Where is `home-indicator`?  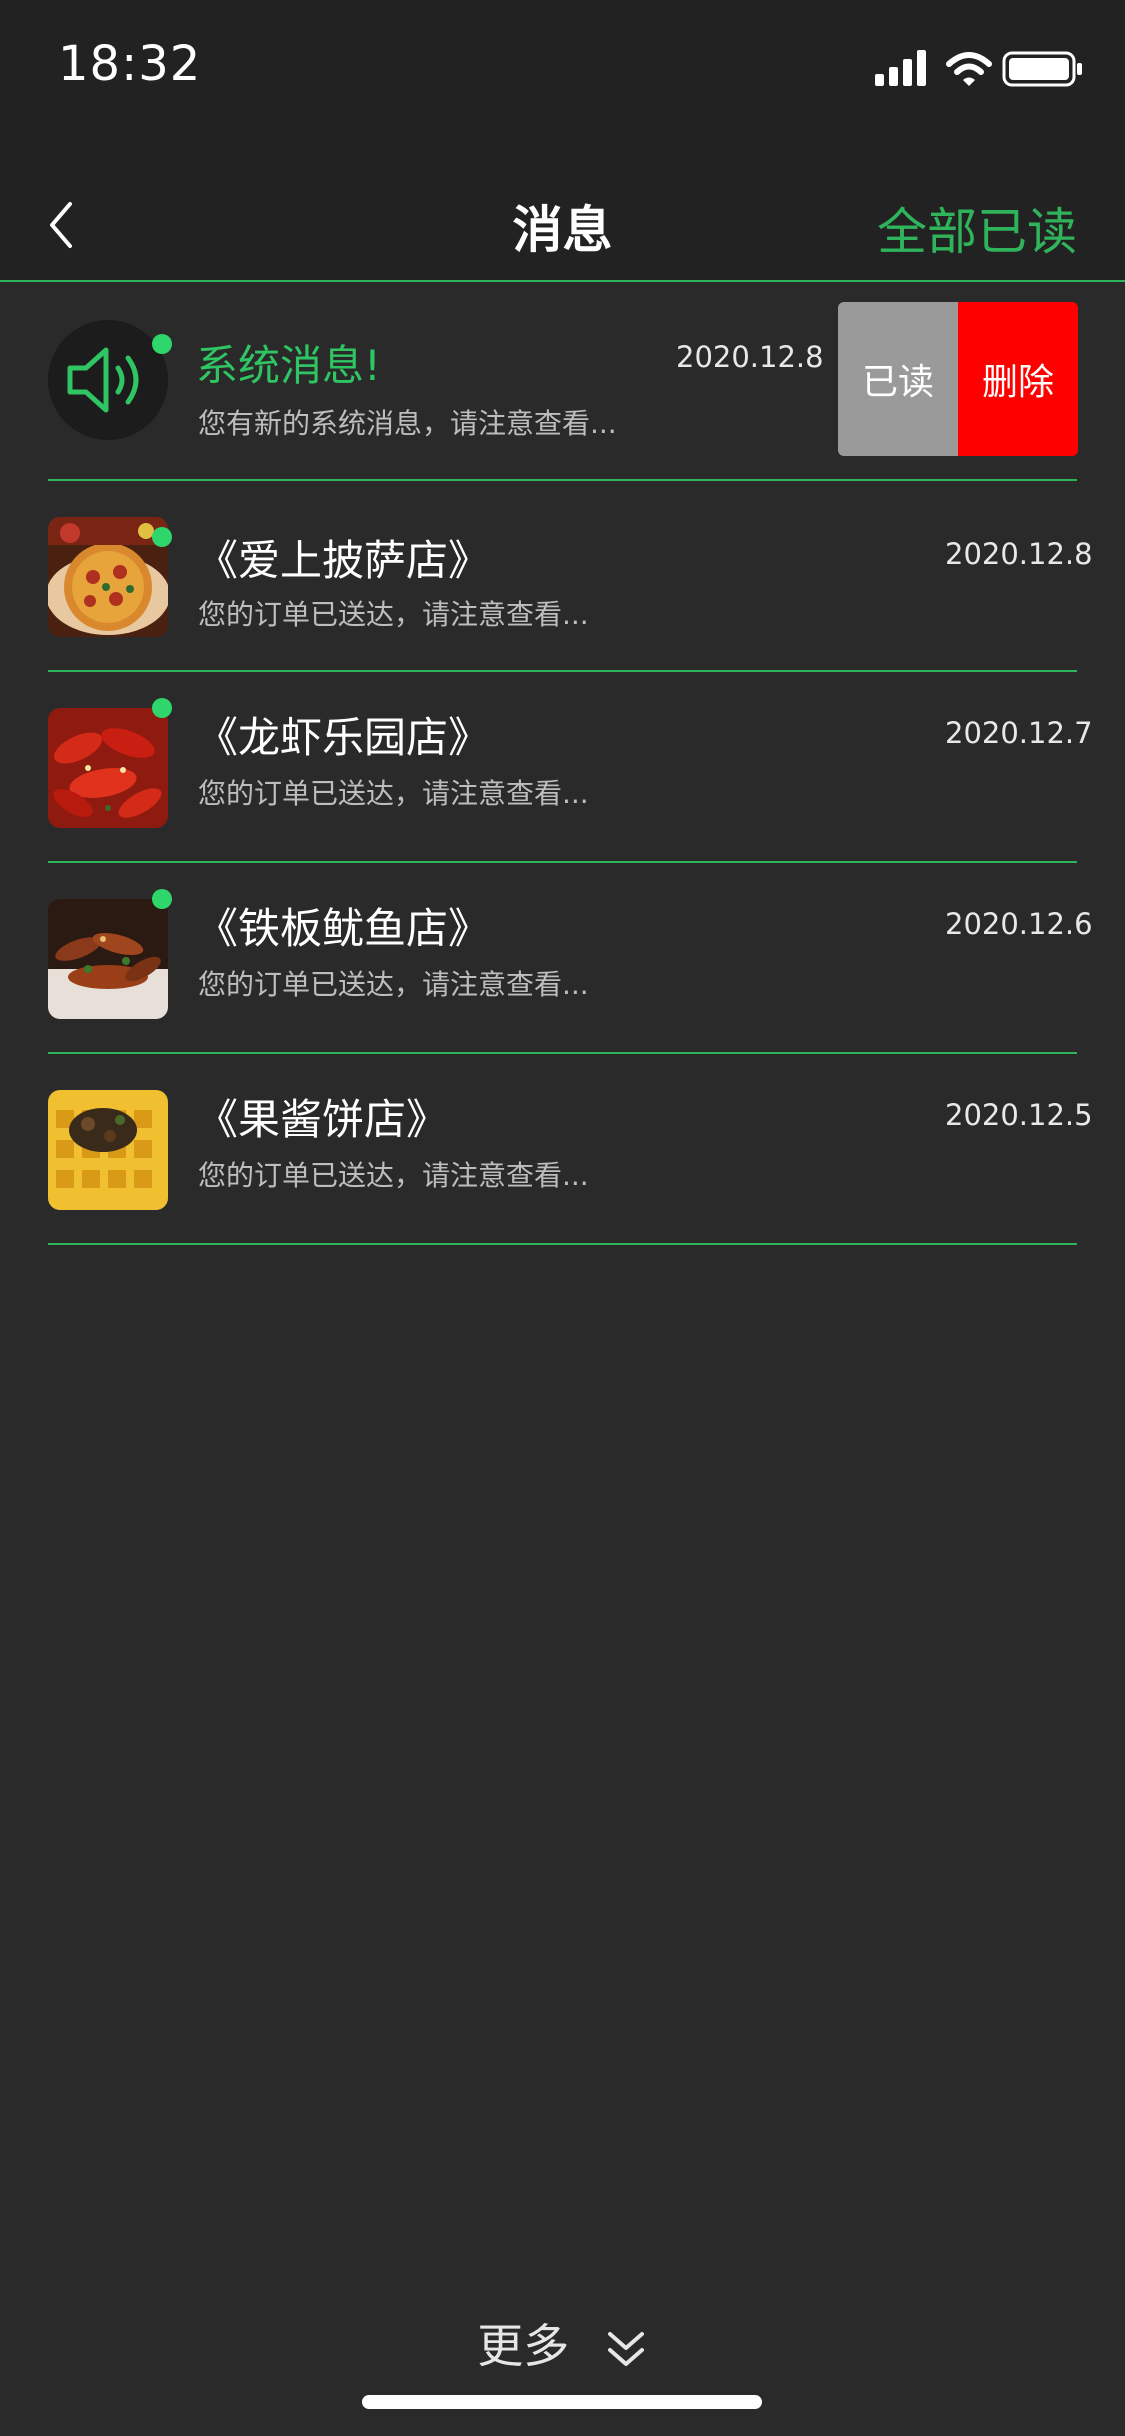
home-indicator is located at coordinates (562, 2402).